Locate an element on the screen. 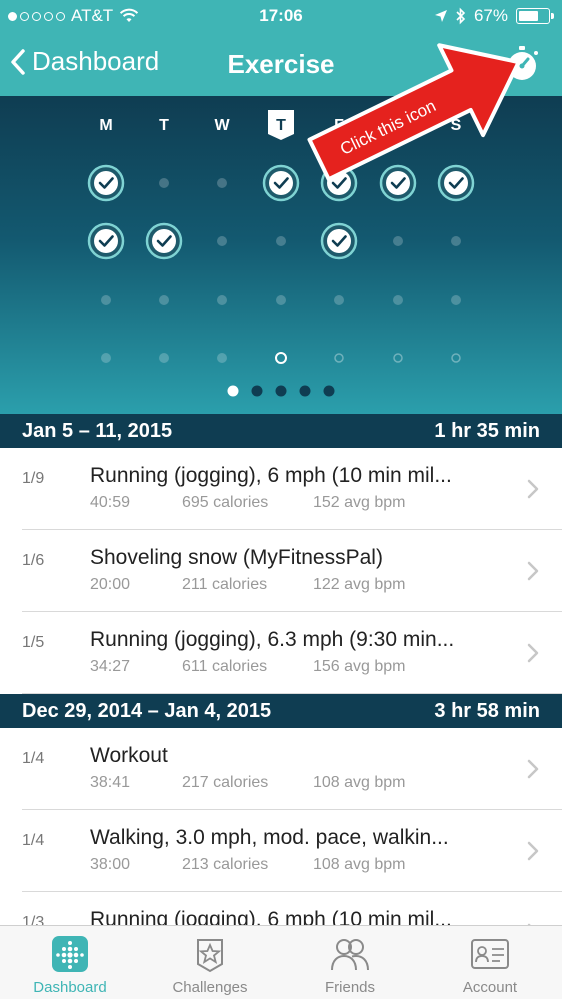  exercise-date: 1/5 is located at coordinates (33, 642).